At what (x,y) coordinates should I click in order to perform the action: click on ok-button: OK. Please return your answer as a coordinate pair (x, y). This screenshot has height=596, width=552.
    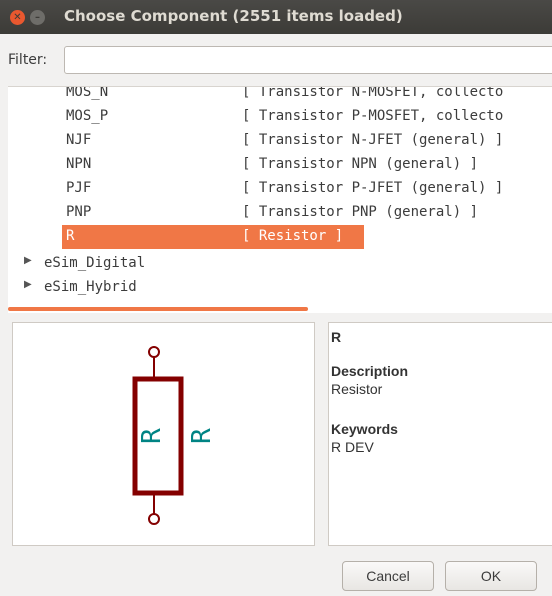
    Looking at the image, I should click on (491, 576).